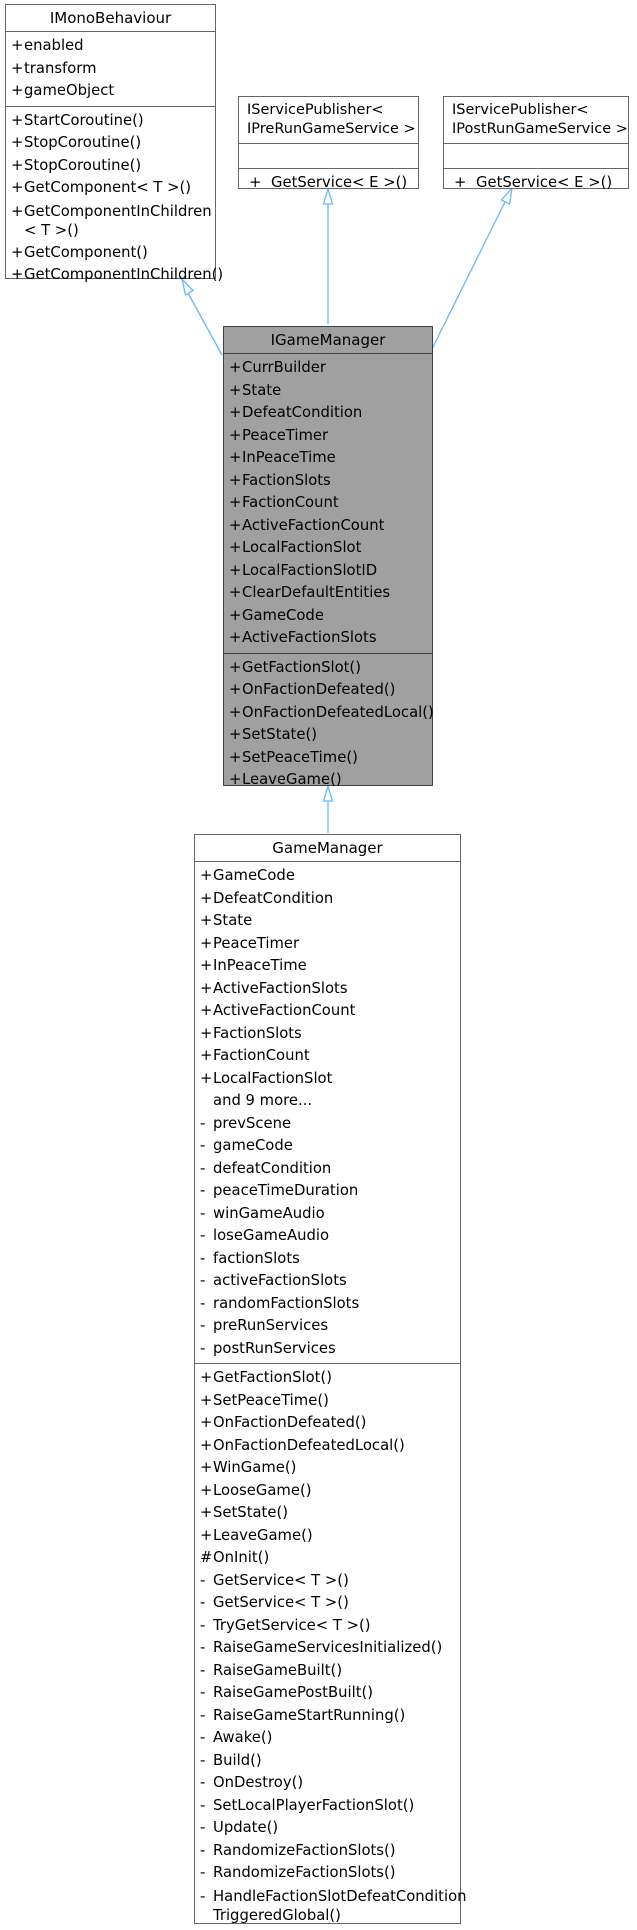 This screenshot has height=1930, width=637. What do you see at coordinates (110, 188) in the screenshot?
I see `method-row: +GetComponent< T >()` at bounding box center [110, 188].